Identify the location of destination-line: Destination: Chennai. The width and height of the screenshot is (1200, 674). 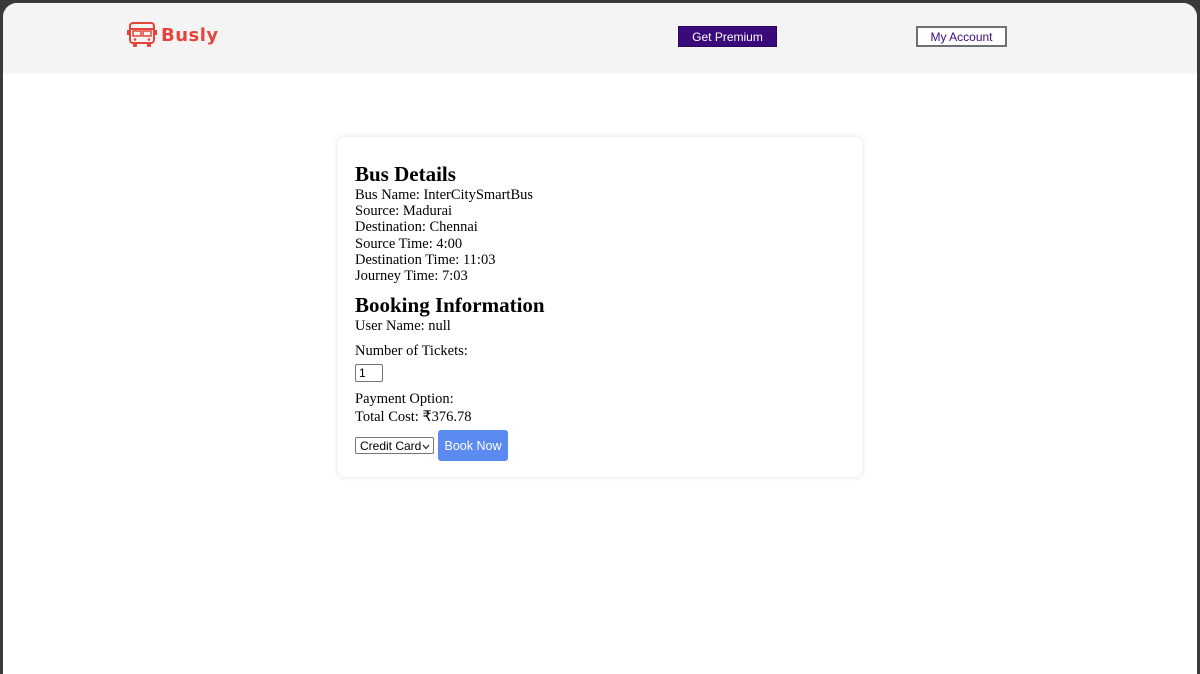
(416, 227).